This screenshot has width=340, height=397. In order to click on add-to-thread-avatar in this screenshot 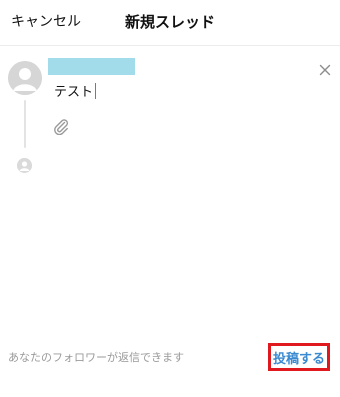, I will do `click(24, 165)`.